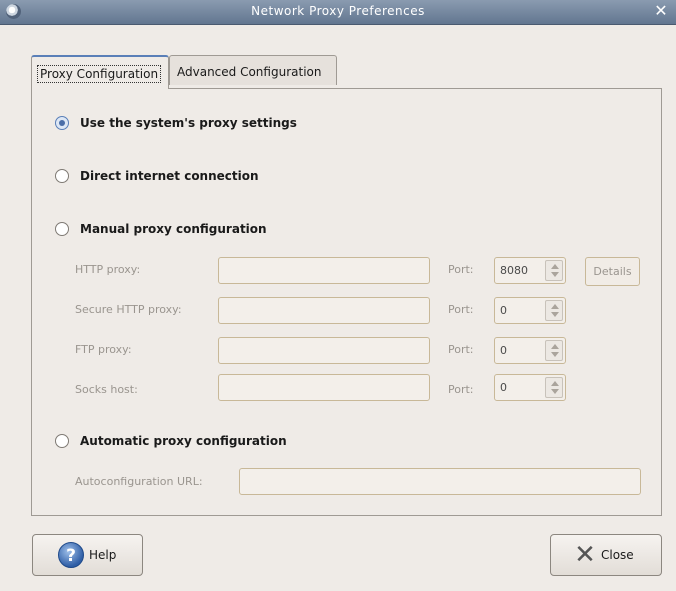  Describe the element at coordinates (87, 555) in the screenshot. I see `help-button: ? Help` at that location.